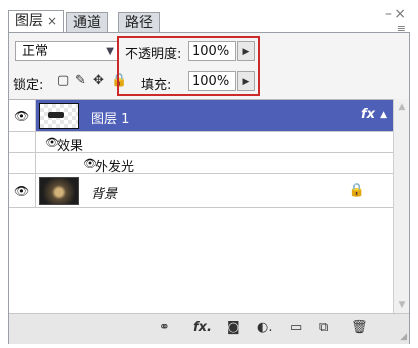 This screenshot has height=348, width=418. I want to click on outer-glow-label: 外发光, so click(115, 167).